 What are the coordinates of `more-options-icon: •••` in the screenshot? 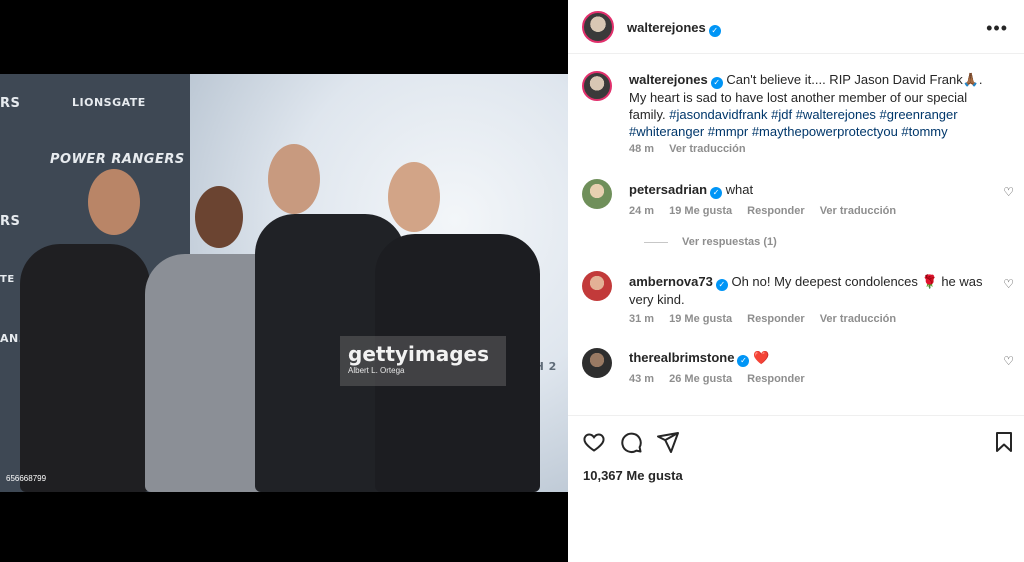 It's located at (997, 28).